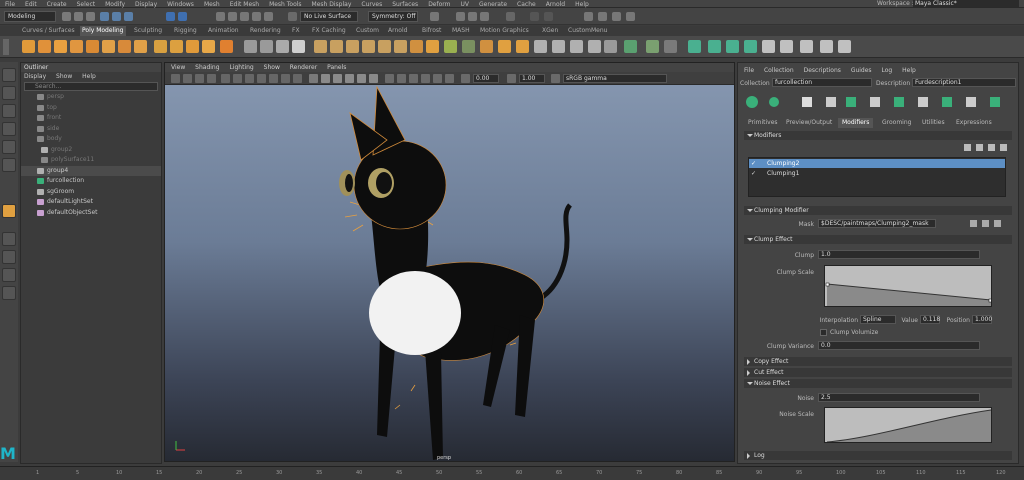 The height and width of the screenshot is (480, 1024). What do you see at coordinates (303, 67) in the screenshot?
I see `viewport-menu-renderer: Renderer` at bounding box center [303, 67].